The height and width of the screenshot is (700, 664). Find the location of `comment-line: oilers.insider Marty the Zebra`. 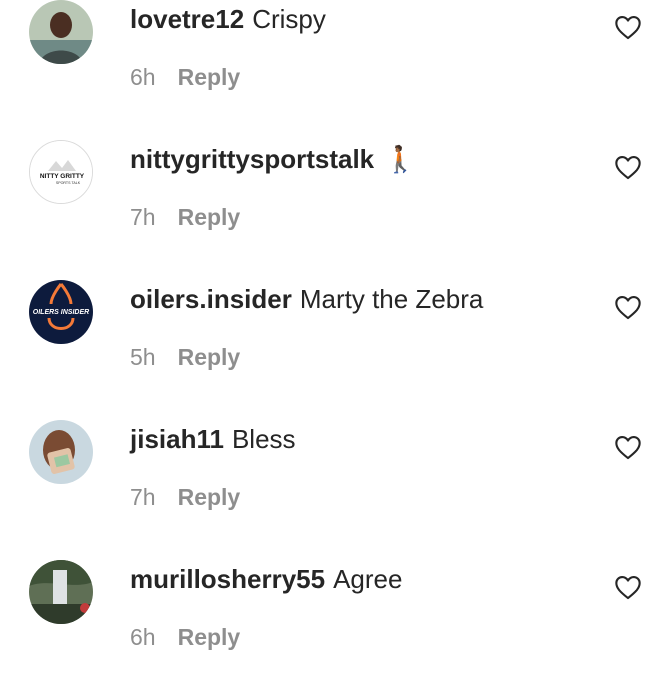

comment-line: oilers.insider Marty the Zebra is located at coordinates (306, 299).